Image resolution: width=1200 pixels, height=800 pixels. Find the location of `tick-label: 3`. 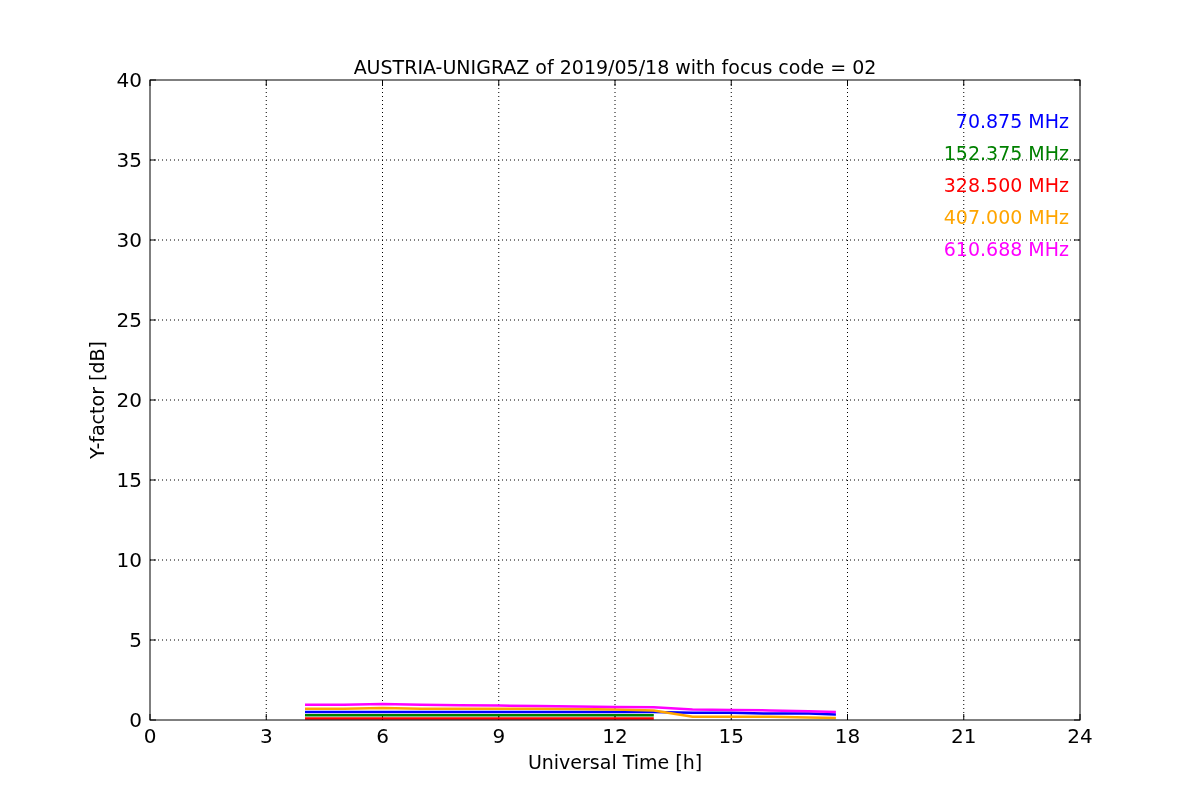

tick-label: 3 is located at coordinates (266, 736).